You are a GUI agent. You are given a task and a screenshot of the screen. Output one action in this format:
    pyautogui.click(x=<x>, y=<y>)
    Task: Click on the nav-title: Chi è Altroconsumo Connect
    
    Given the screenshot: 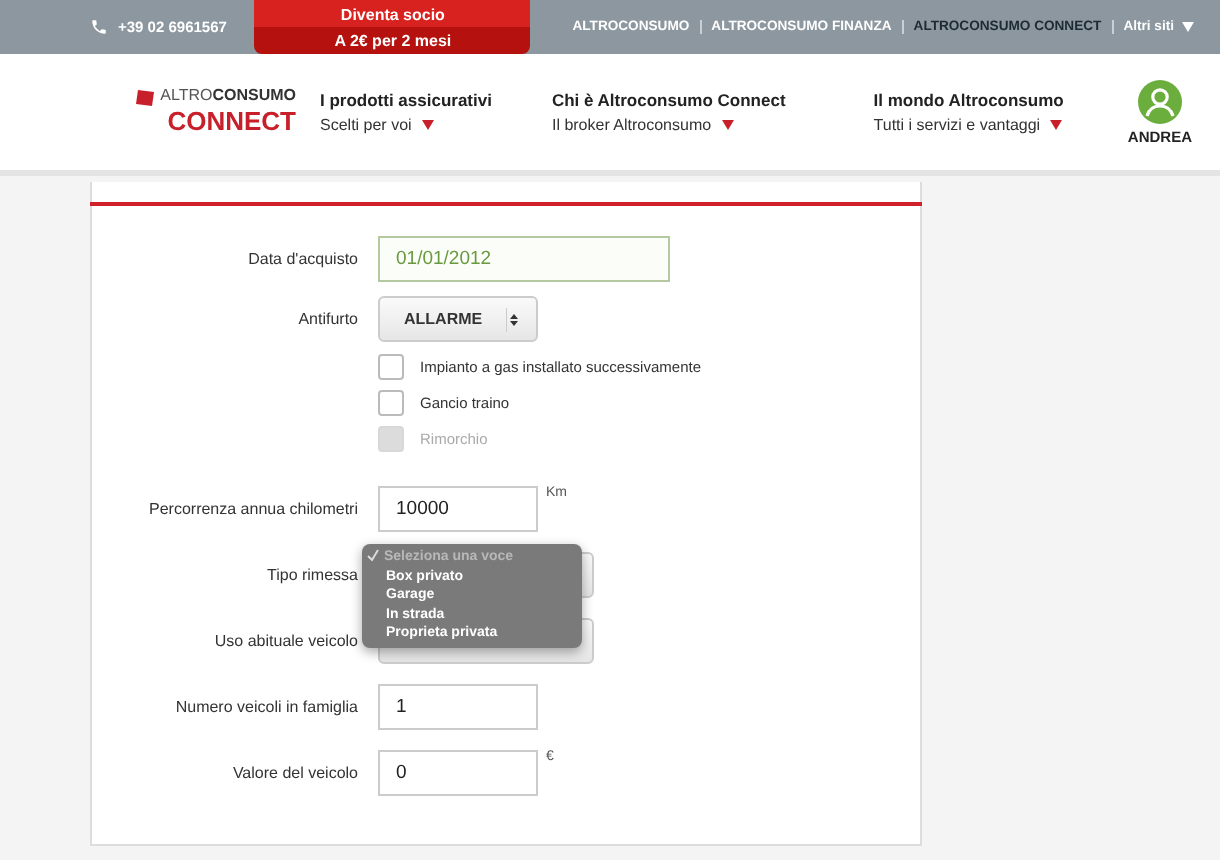 What is the action you would take?
    pyautogui.click(x=668, y=100)
    